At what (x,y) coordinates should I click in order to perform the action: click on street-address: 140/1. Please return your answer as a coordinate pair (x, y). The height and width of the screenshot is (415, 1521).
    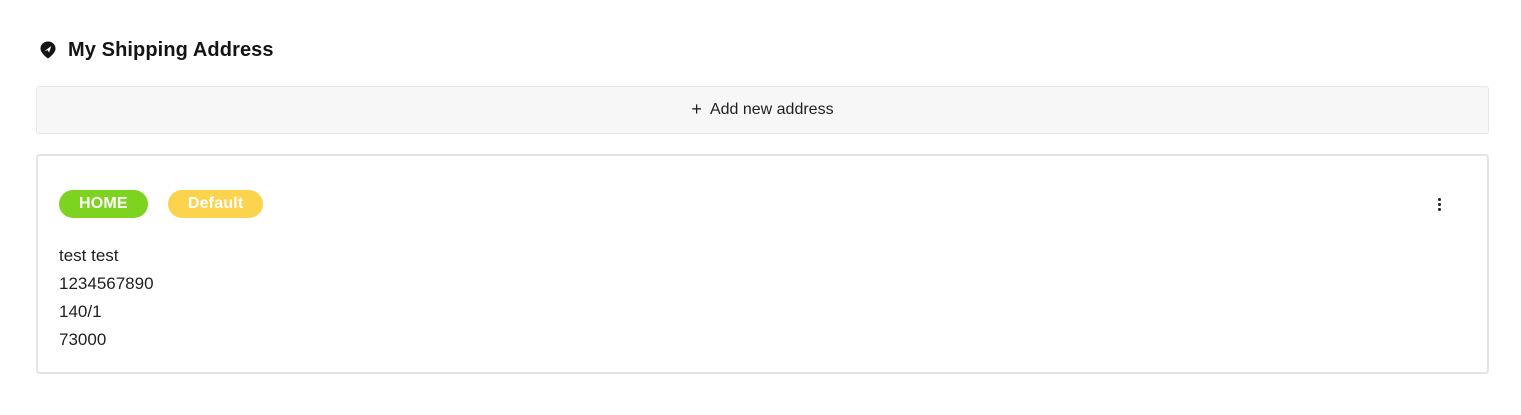
    Looking at the image, I should click on (80, 311).